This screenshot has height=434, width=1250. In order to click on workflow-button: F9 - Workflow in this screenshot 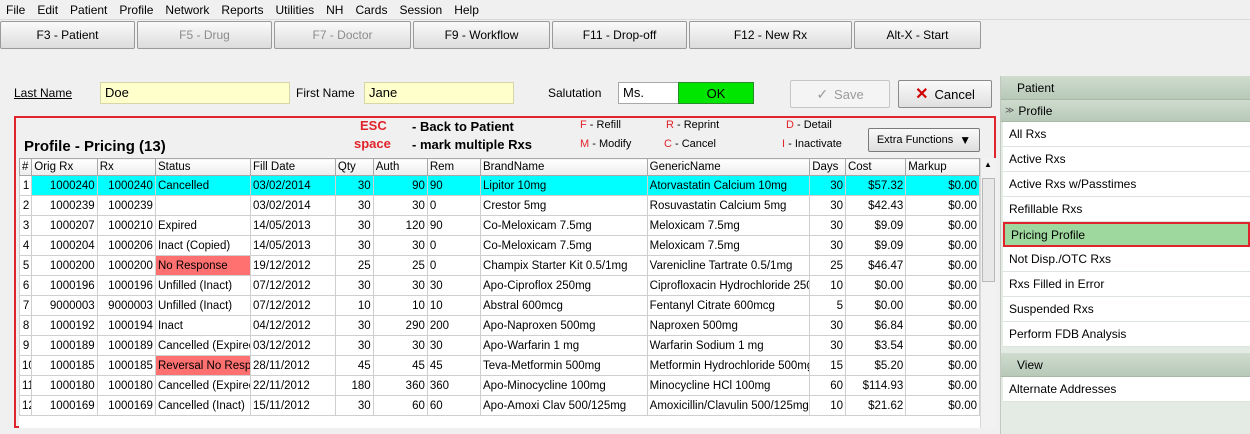, I will do `click(481, 35)`.